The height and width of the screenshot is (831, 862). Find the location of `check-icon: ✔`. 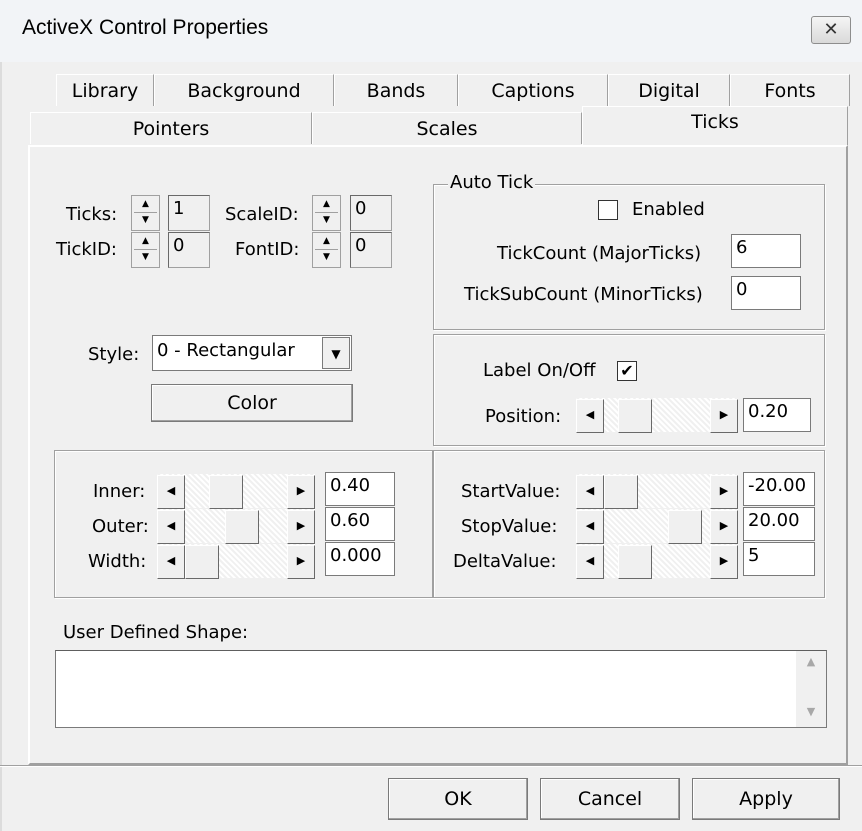

check-icon: ✔ is located at coordinates (627, 370).